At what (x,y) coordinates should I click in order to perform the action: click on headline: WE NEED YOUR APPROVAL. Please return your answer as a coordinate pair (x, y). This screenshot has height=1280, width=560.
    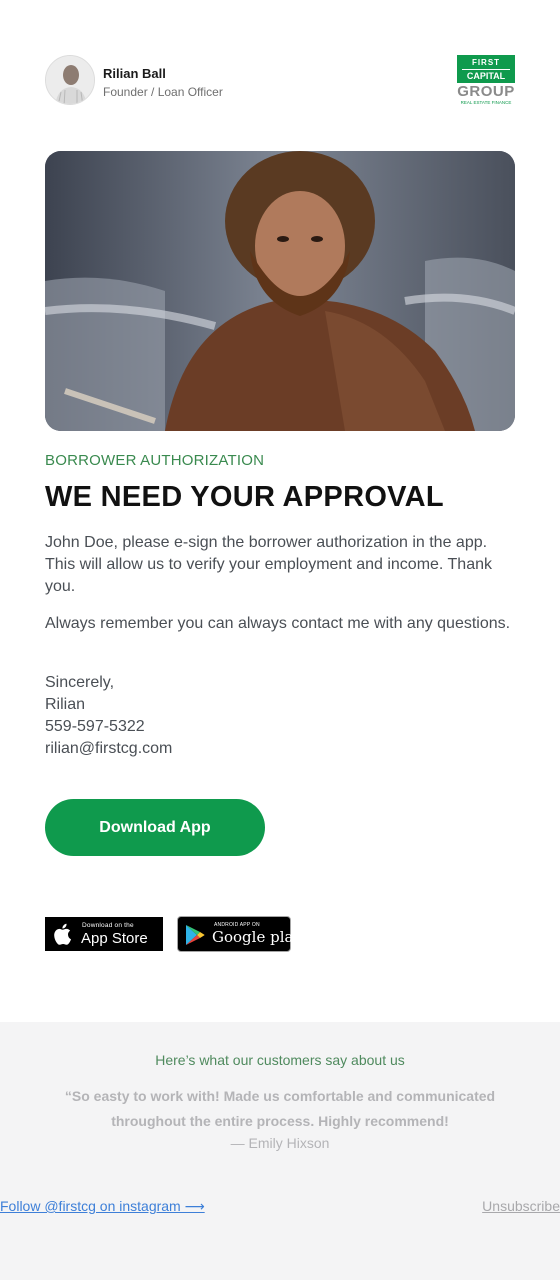
    Looking at the image, I should click on (244, 497).